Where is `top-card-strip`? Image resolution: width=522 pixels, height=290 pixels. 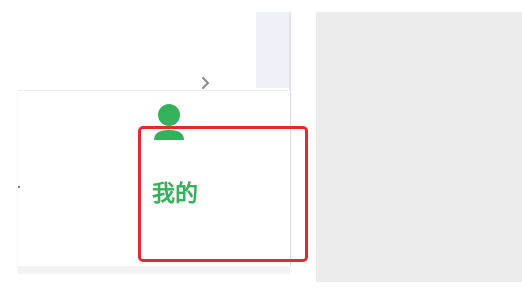
top-card-strip is located at coordinates (273, 50).